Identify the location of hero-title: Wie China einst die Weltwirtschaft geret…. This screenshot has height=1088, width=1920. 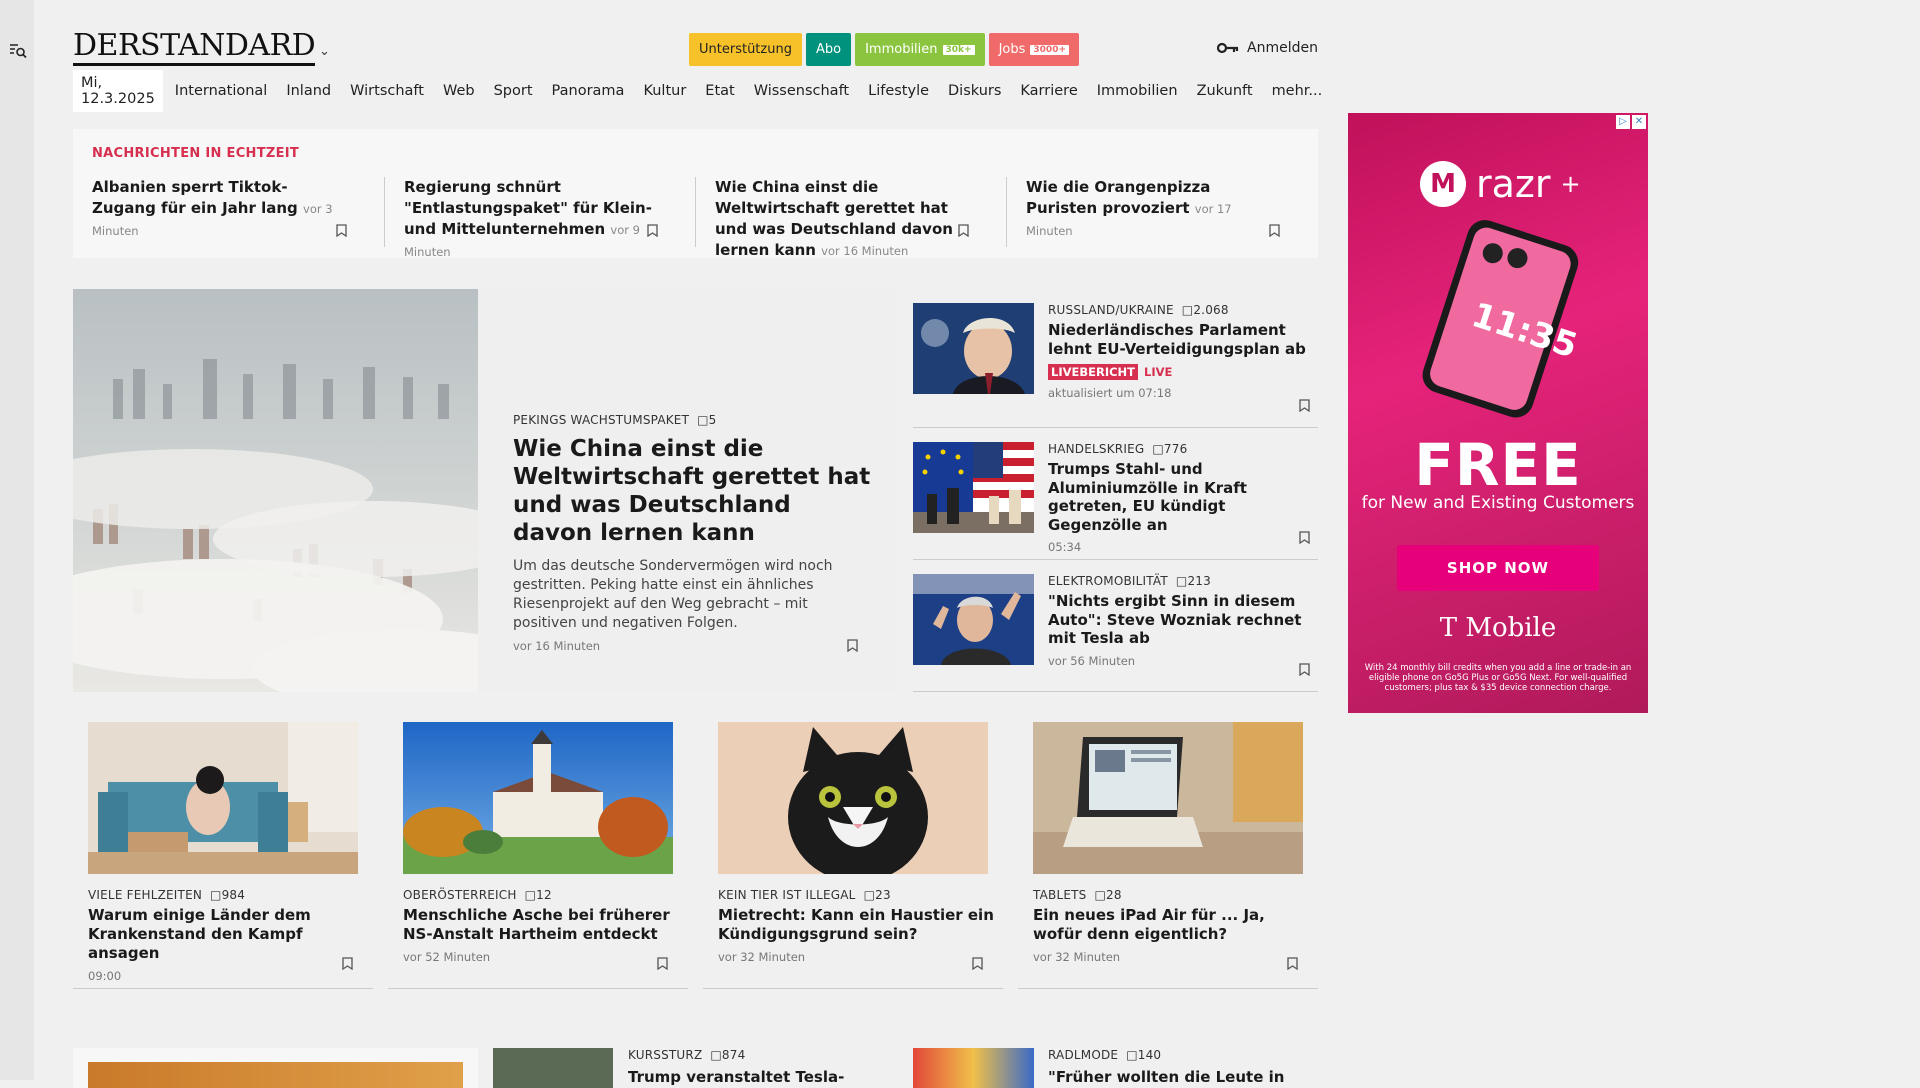
(693, 491).